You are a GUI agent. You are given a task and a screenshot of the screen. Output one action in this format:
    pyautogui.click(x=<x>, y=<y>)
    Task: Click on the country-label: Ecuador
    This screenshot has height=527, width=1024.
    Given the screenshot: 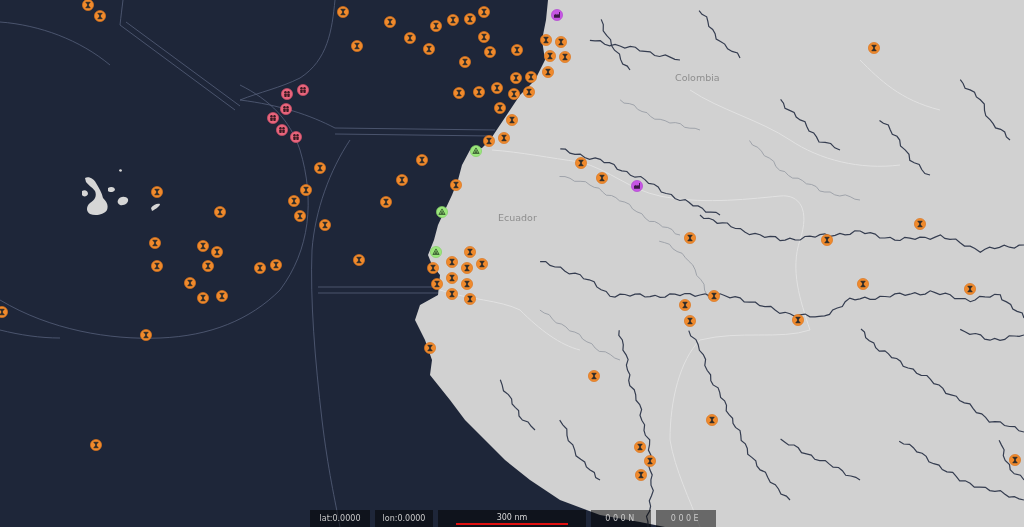 What is the action you would take?
    pyautogui.click(x=517, y=218)
    